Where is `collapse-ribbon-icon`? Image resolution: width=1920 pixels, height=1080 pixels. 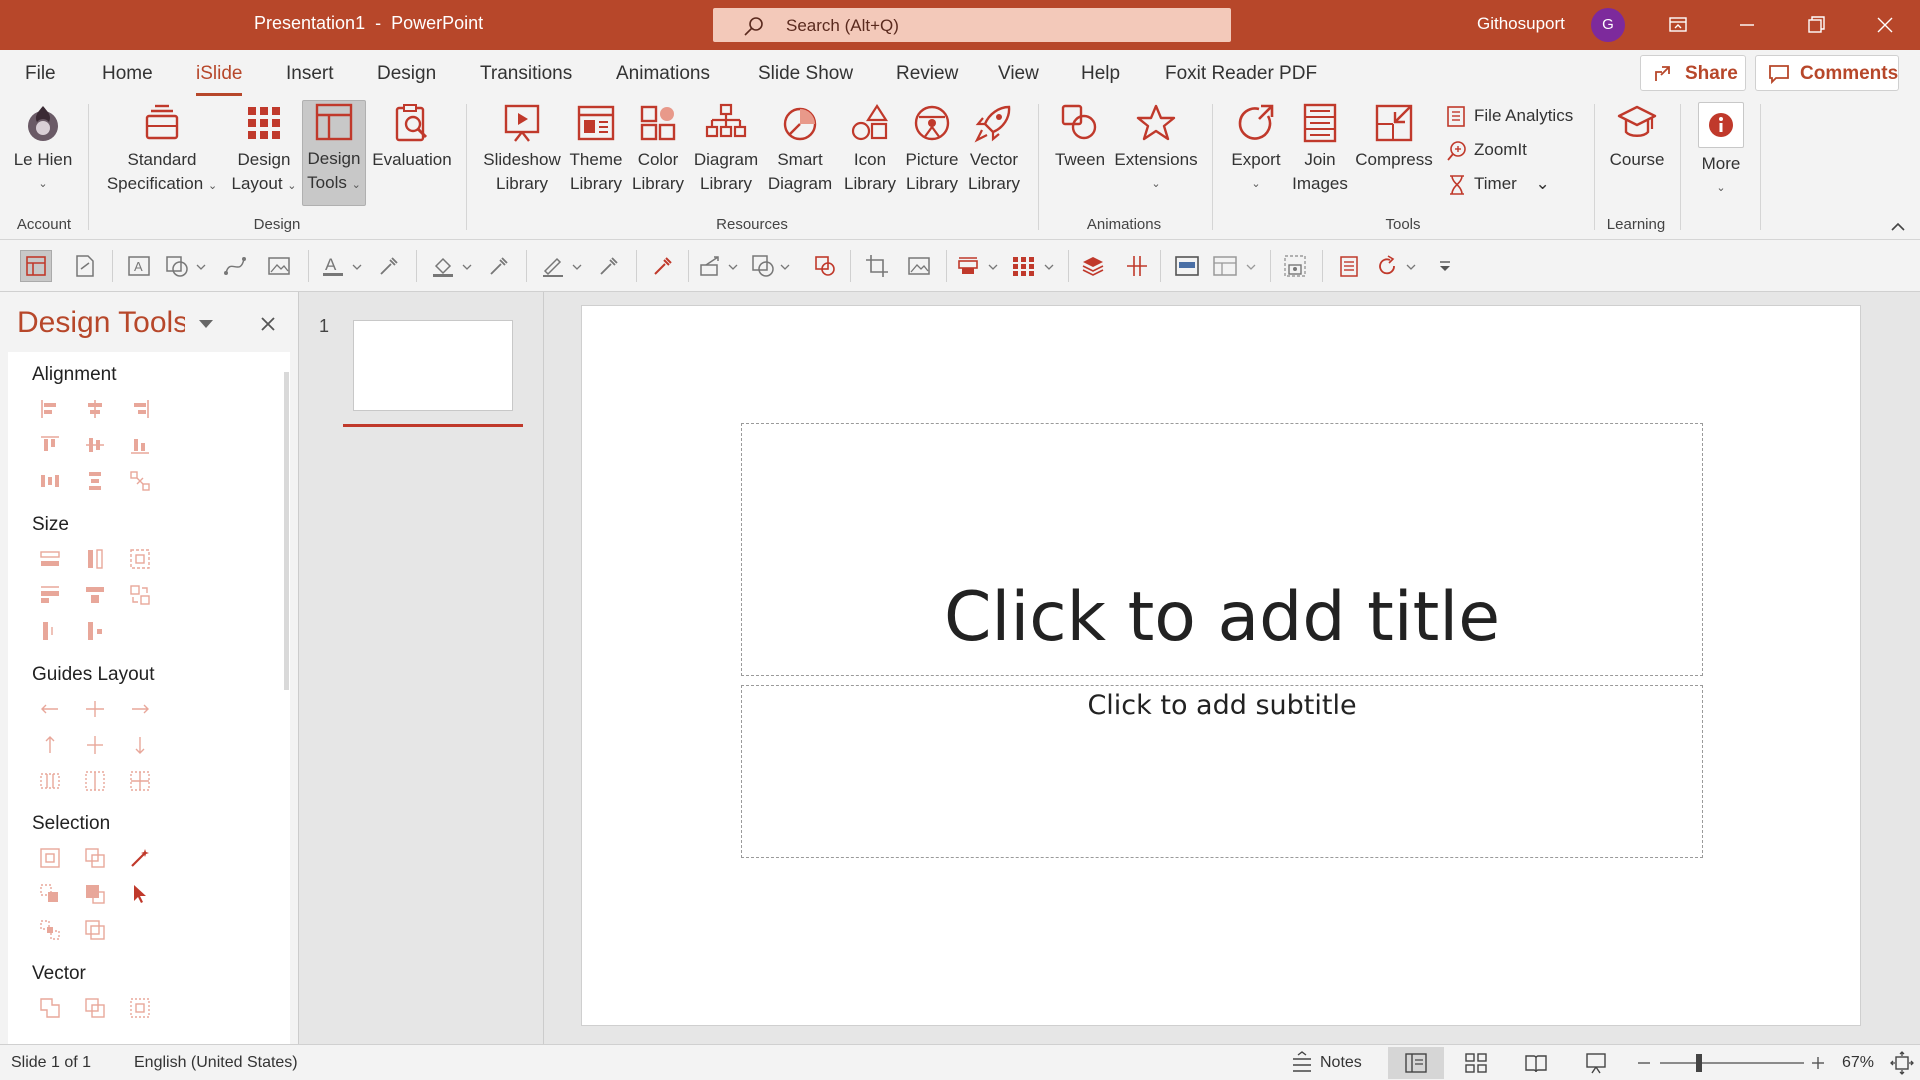
collapse-ribbon-icon is located at coordinates (1898, 226).